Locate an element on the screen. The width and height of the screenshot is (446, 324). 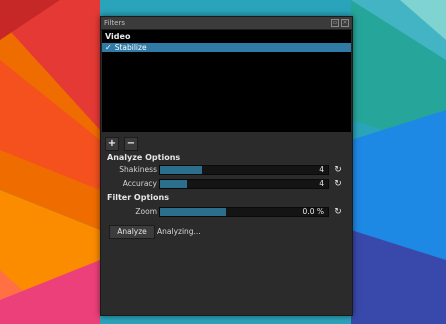
list-header-video: Video is located at coordinates (118, 36).